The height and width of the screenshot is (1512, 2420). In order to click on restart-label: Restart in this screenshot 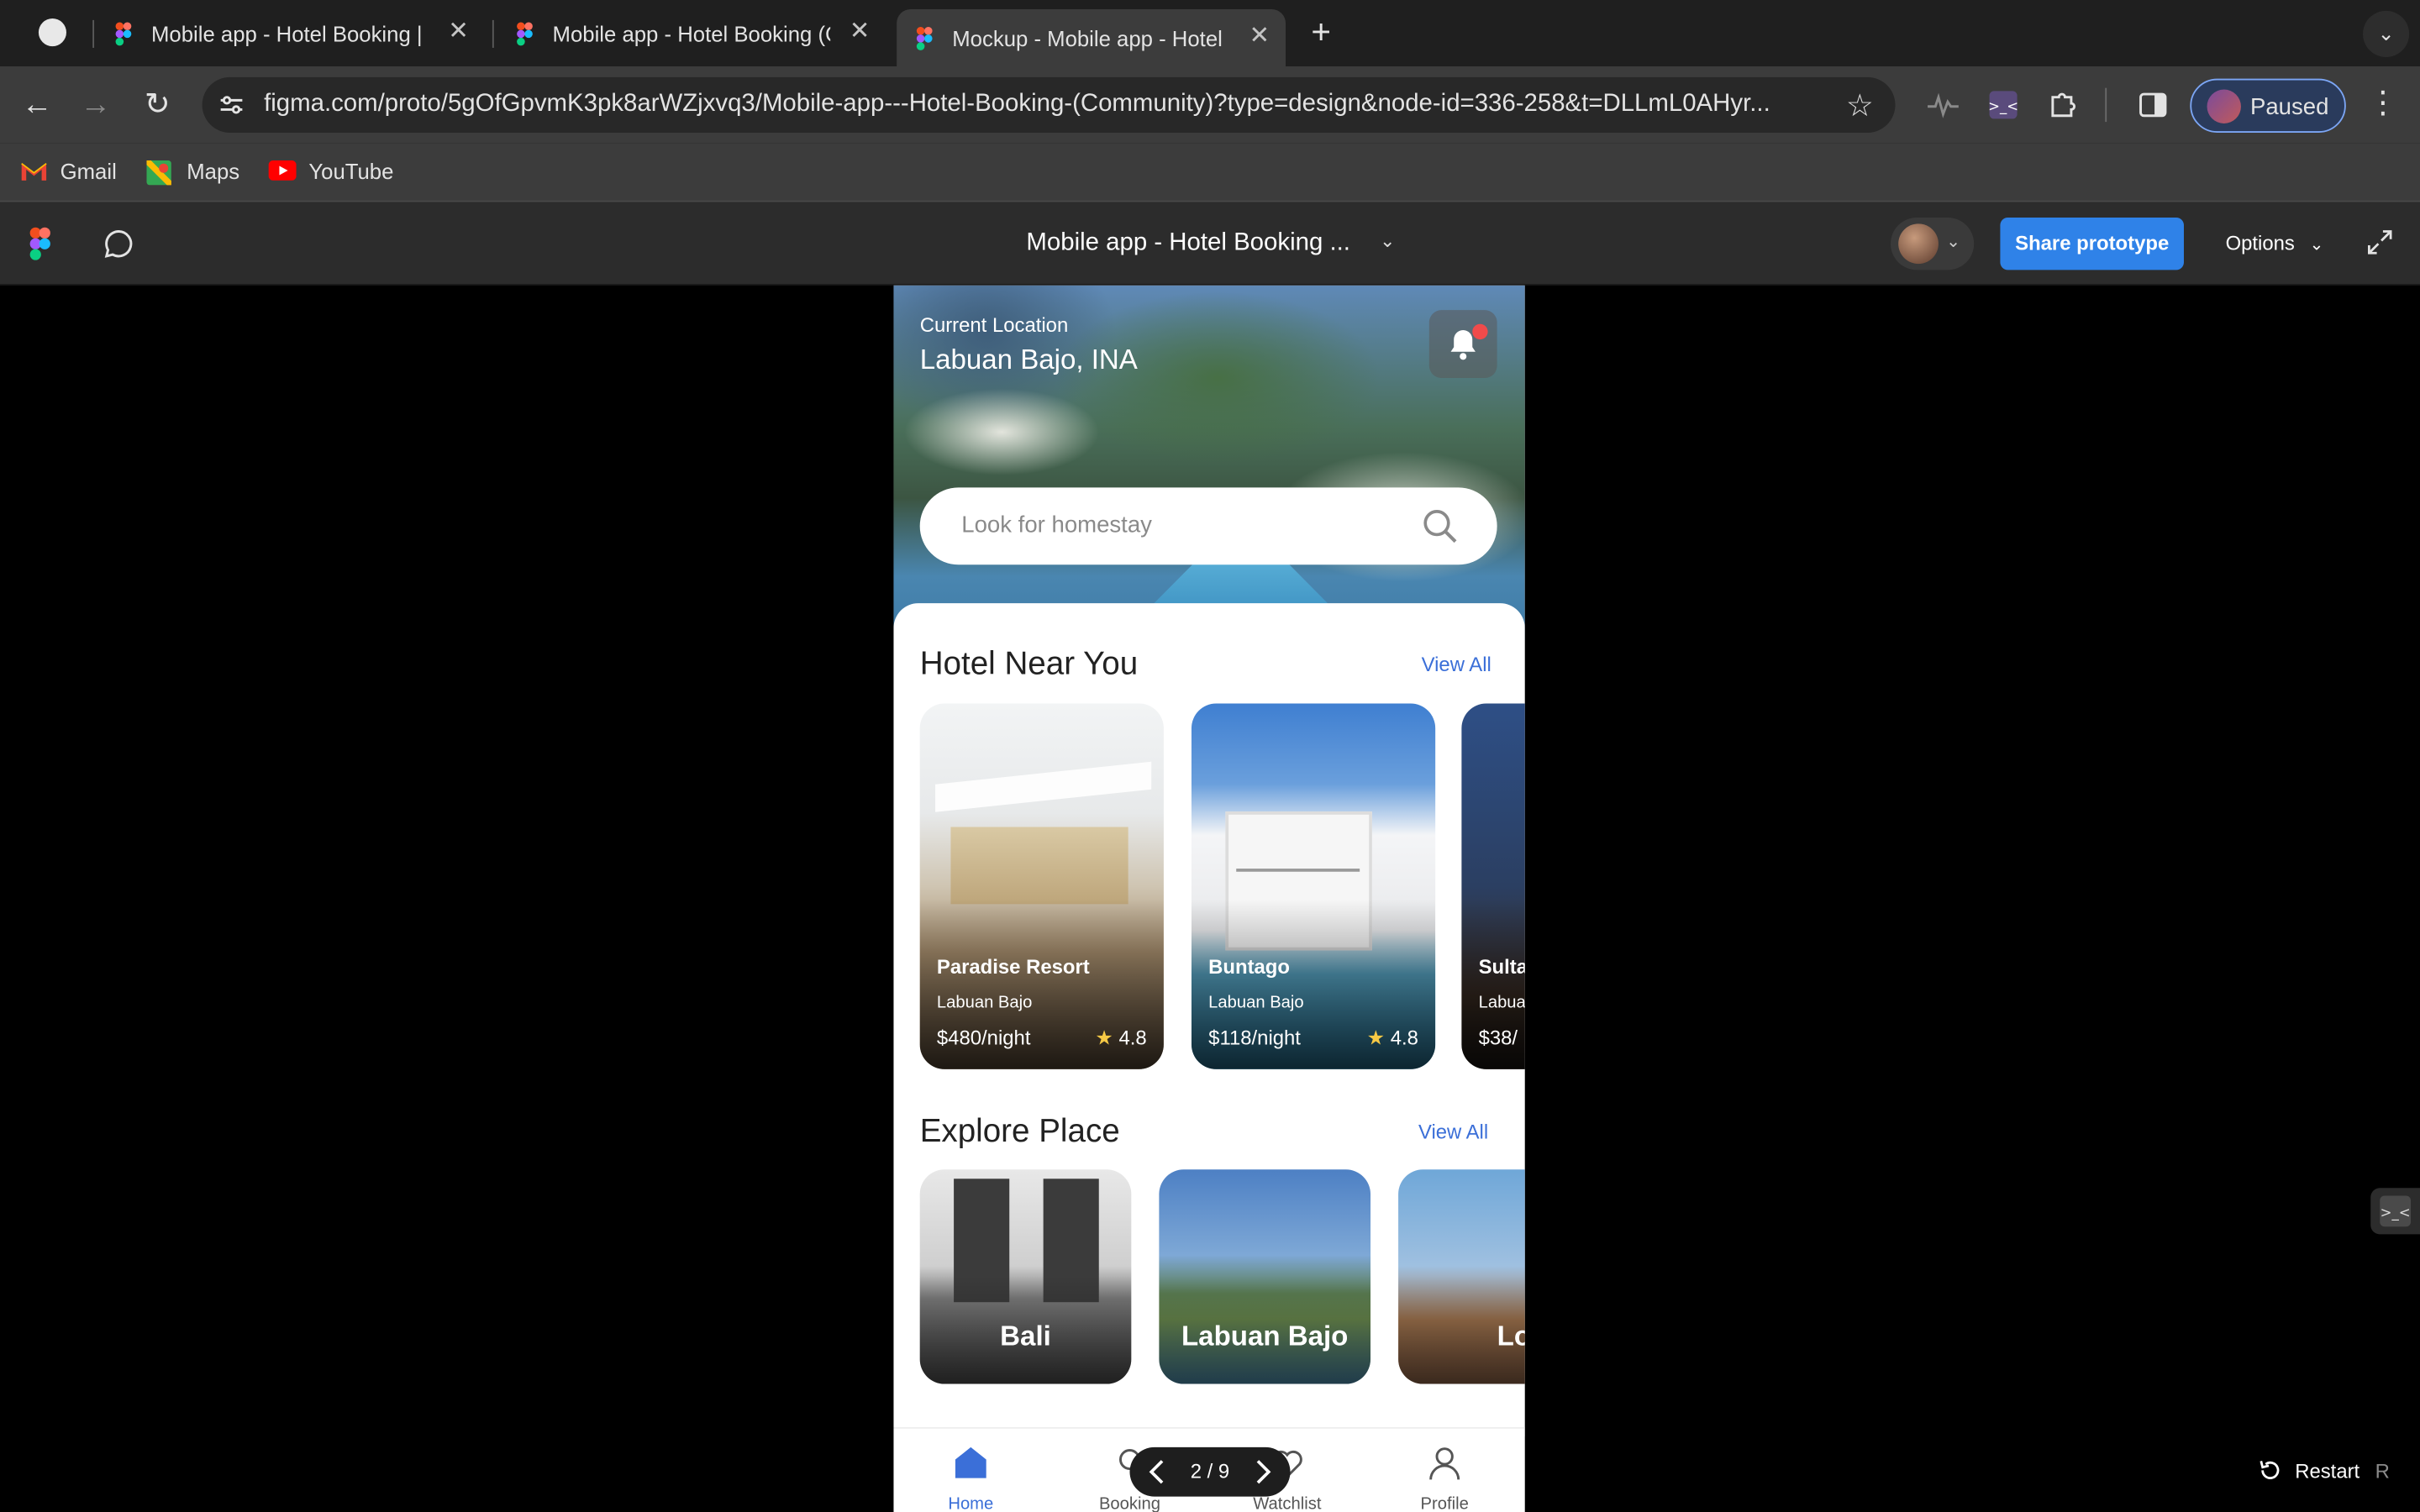, I will do `click(2328, 1470)`.